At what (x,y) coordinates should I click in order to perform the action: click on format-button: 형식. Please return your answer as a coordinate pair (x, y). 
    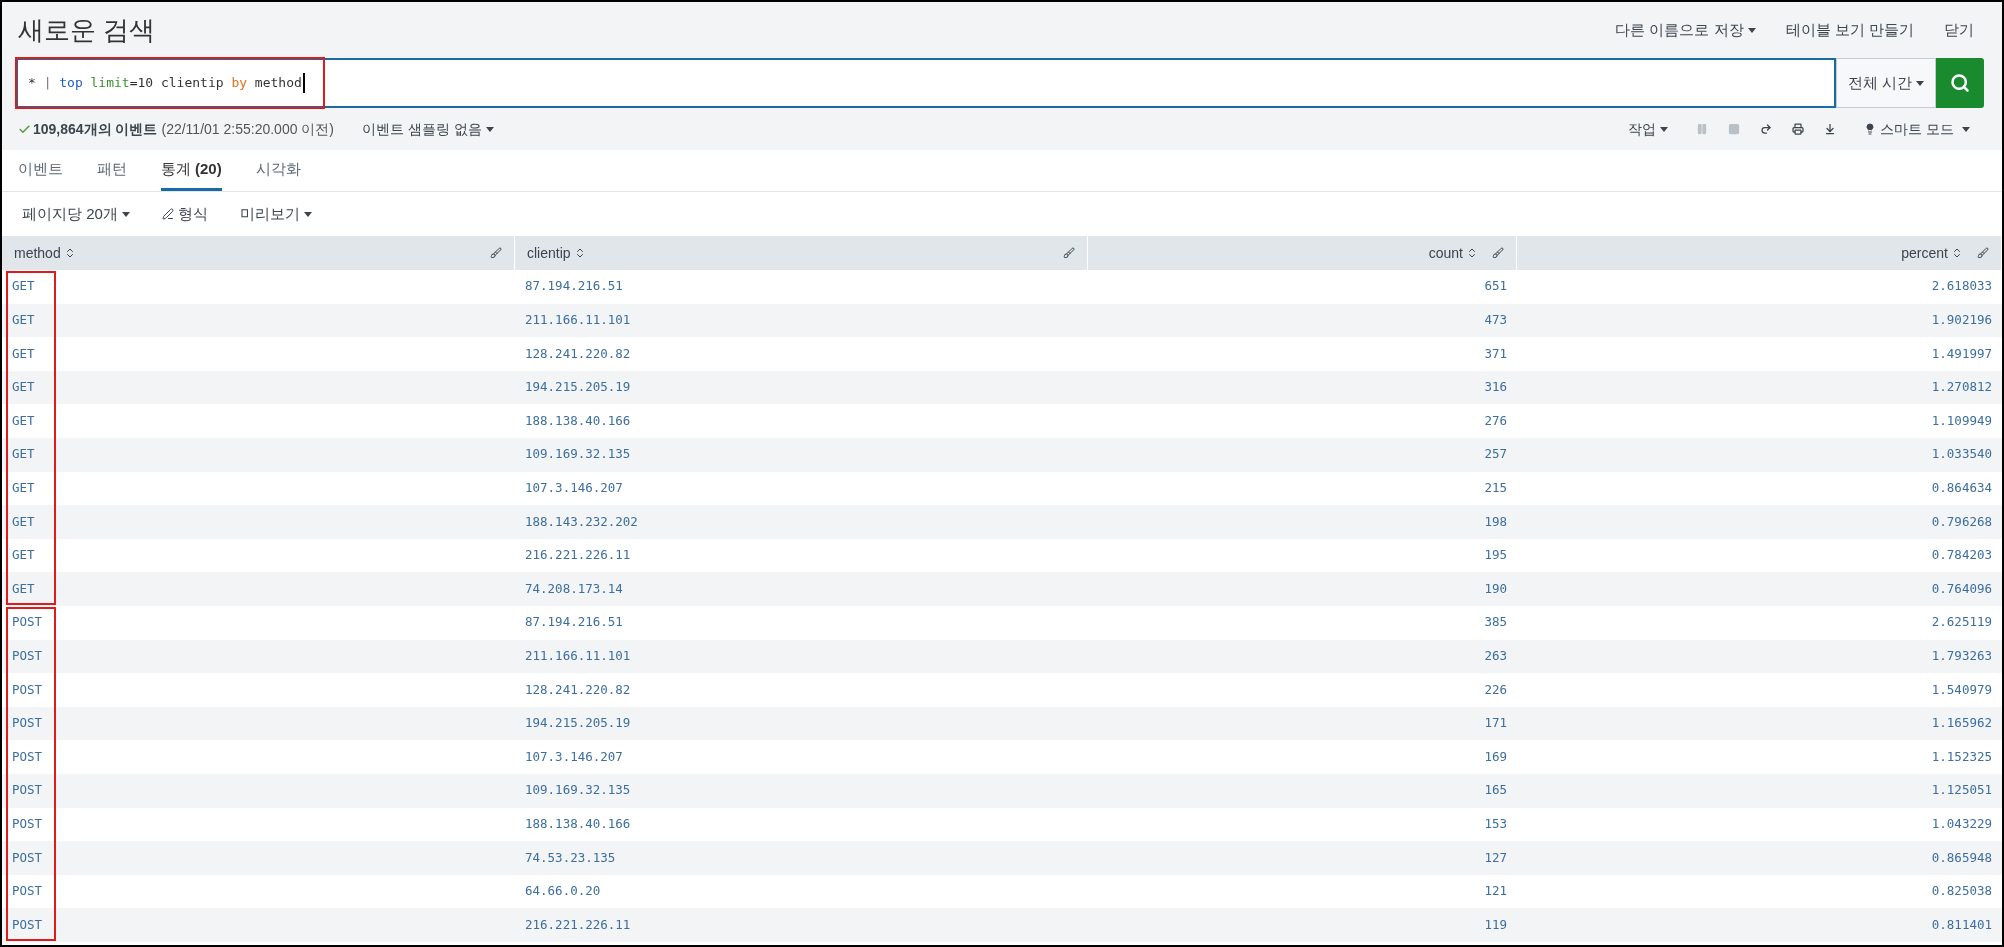
    Looking at the image, I should click on (184, 214).